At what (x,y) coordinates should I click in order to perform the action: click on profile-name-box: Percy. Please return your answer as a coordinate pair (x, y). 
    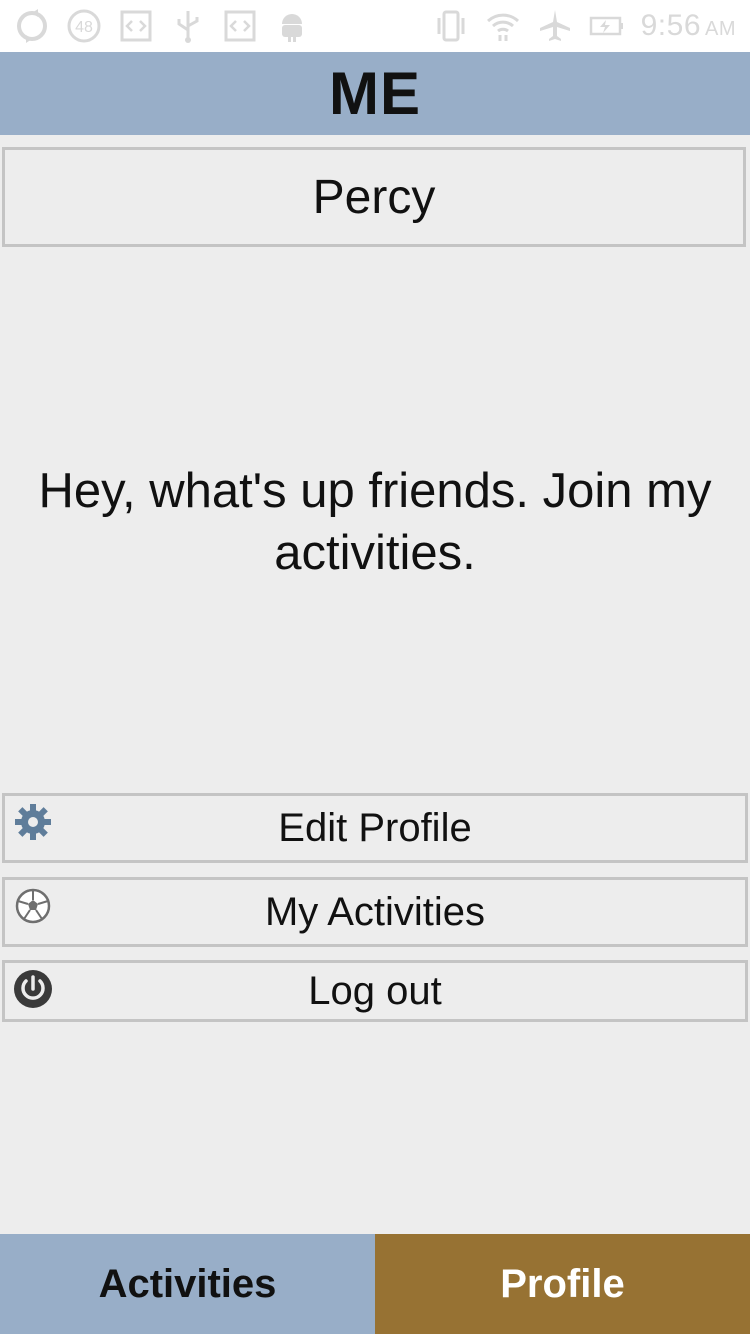
    Looking at the image, I should click on (374, 197).